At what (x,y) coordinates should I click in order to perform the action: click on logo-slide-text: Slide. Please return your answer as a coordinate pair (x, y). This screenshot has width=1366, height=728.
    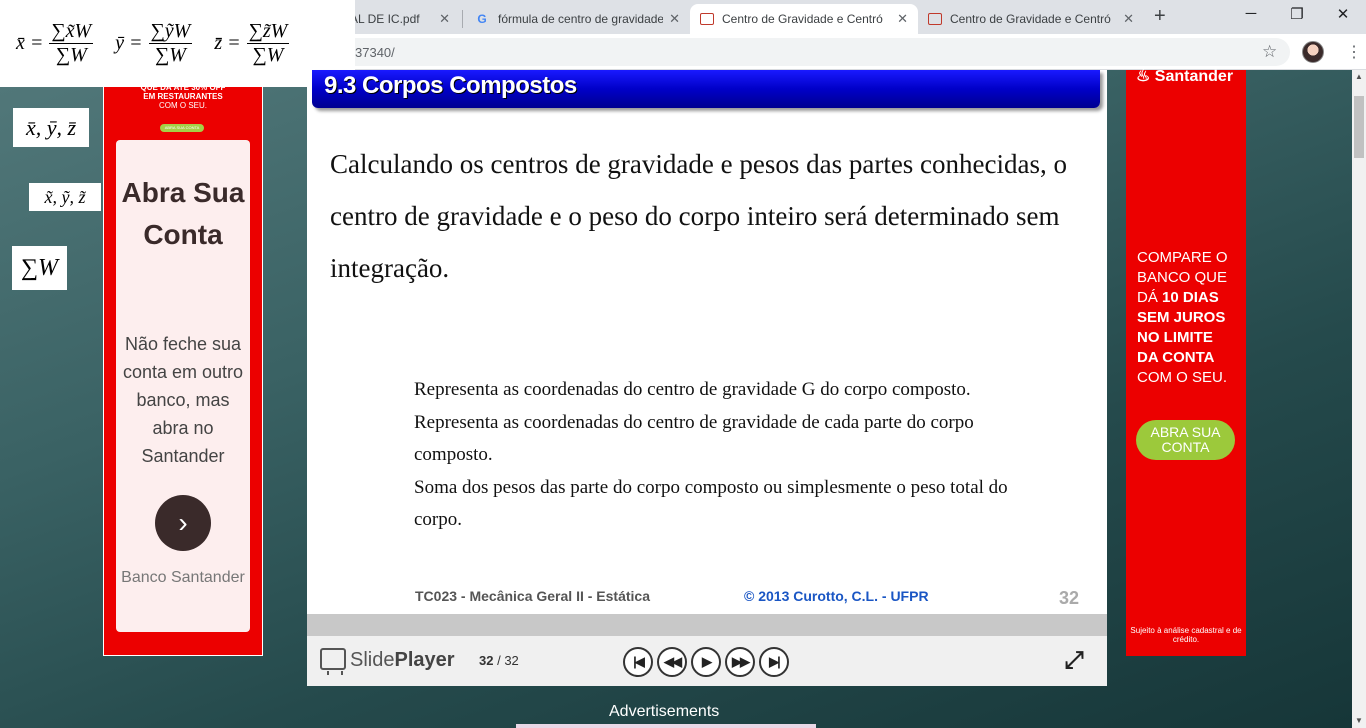
    Looking at the image, I should click on (372, 660).